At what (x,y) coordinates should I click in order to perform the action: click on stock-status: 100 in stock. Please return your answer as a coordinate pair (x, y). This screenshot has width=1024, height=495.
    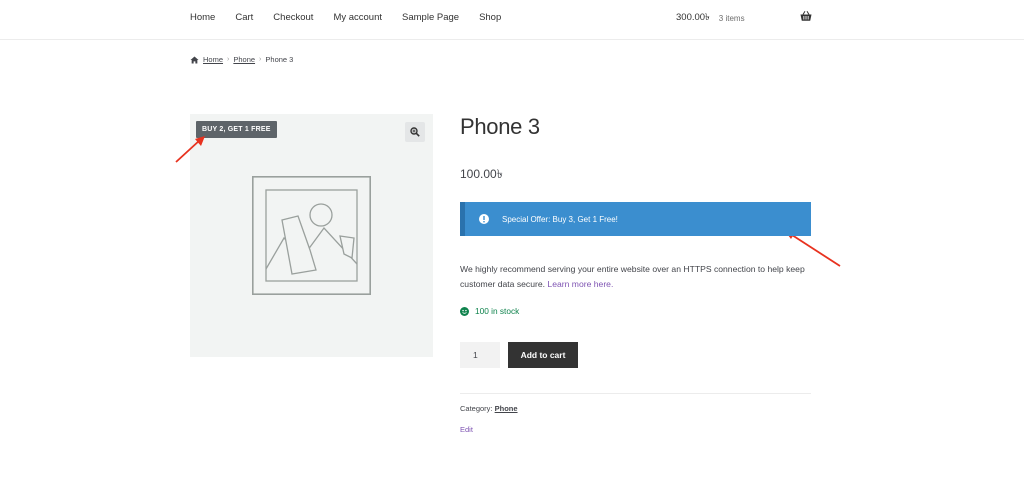
    Looking at the image, I should click on (489, 311).